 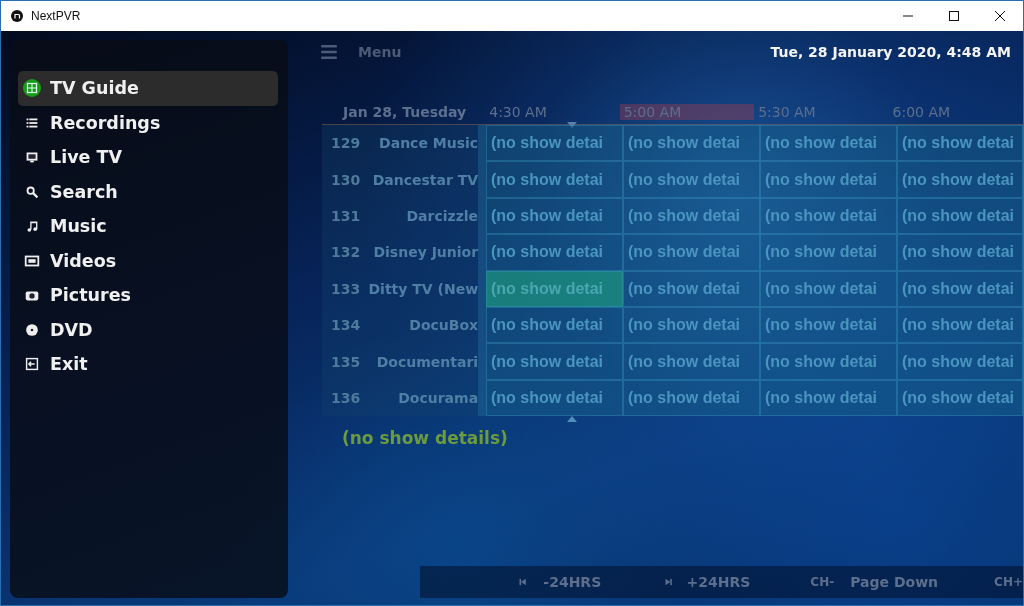 I want to click on channel-number: 131, so click(x=346, y=216).